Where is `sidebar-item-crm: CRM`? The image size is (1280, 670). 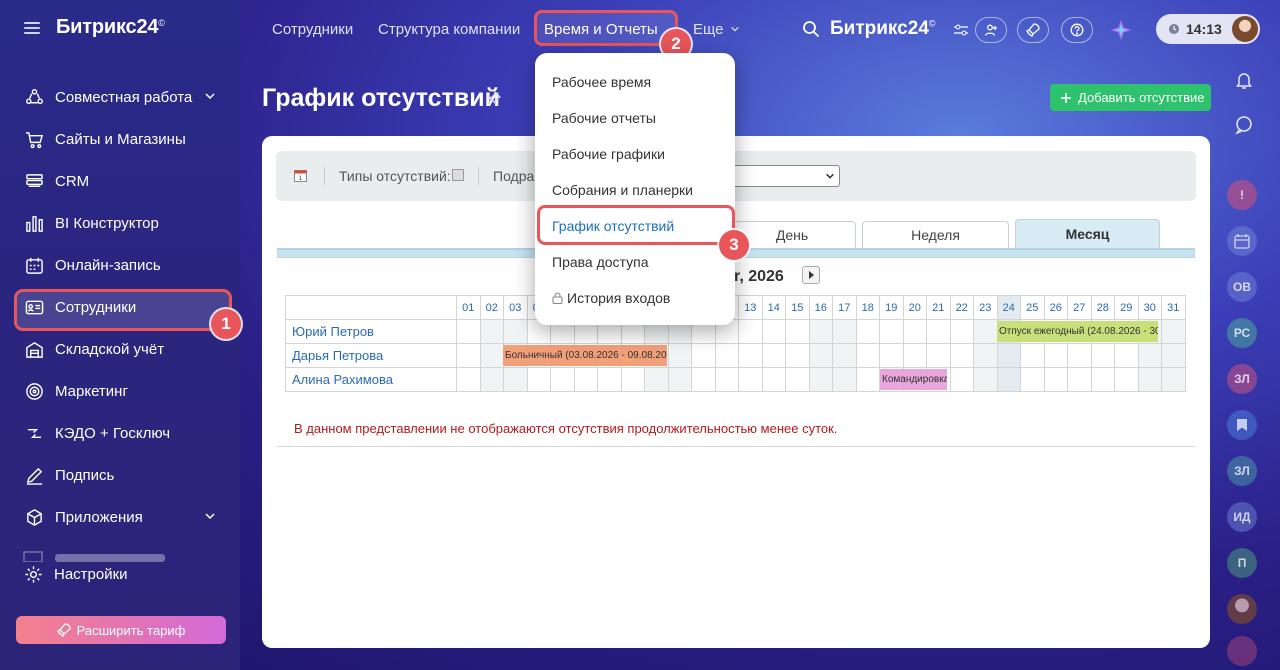 sidebar-item-crm: CRM is located at coordinates (120, 181).